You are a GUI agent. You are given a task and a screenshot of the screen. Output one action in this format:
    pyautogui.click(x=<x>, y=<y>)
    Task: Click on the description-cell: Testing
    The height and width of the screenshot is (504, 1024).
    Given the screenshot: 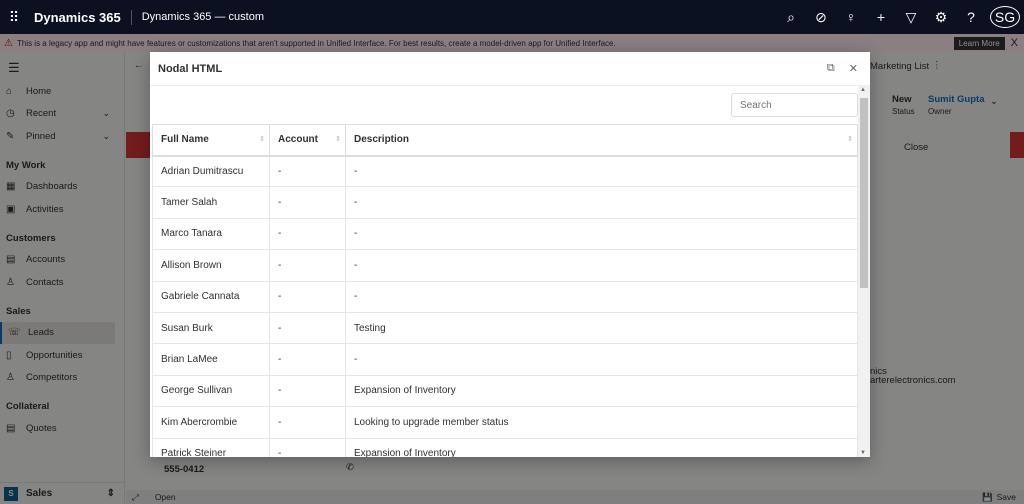 What is the action you would take?
    pyautogui.click(x=601, y=328)
    